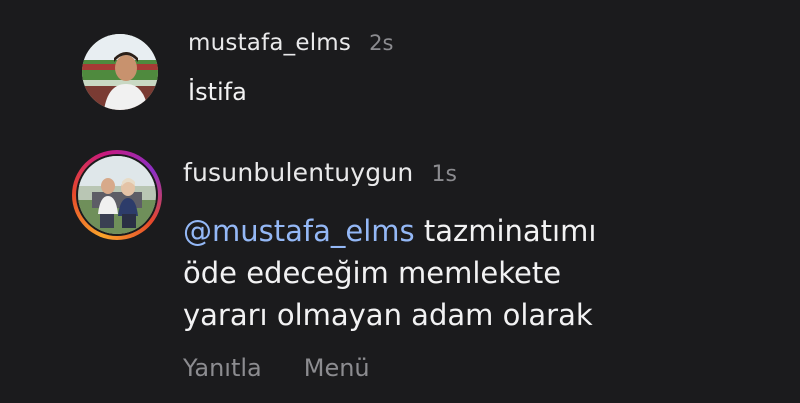 This screenshot has width=800, height=403. I want to click on comment-line: öde edeceğim memlekete, so click(372, 273).